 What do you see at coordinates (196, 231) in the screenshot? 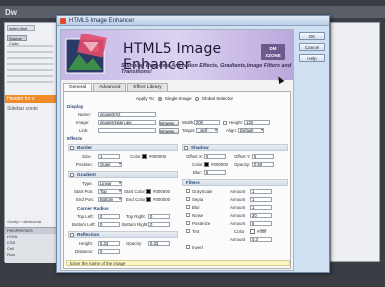
I see `tint-label: Tint` at bounding box center [196, 231].